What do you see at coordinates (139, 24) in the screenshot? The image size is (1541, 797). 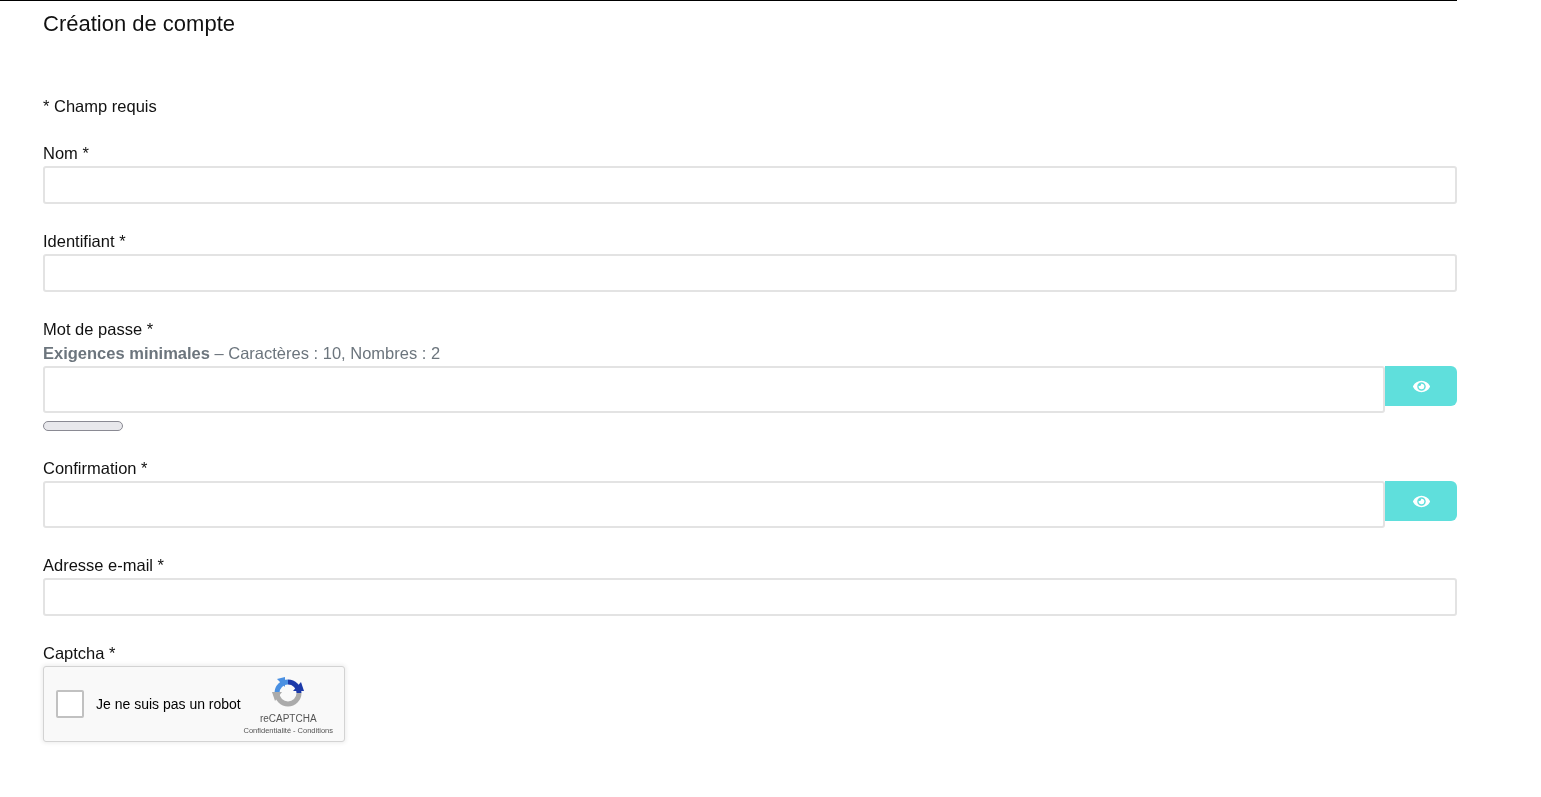 I see `page-title: Création de compte` at bounding box center [139, 24].